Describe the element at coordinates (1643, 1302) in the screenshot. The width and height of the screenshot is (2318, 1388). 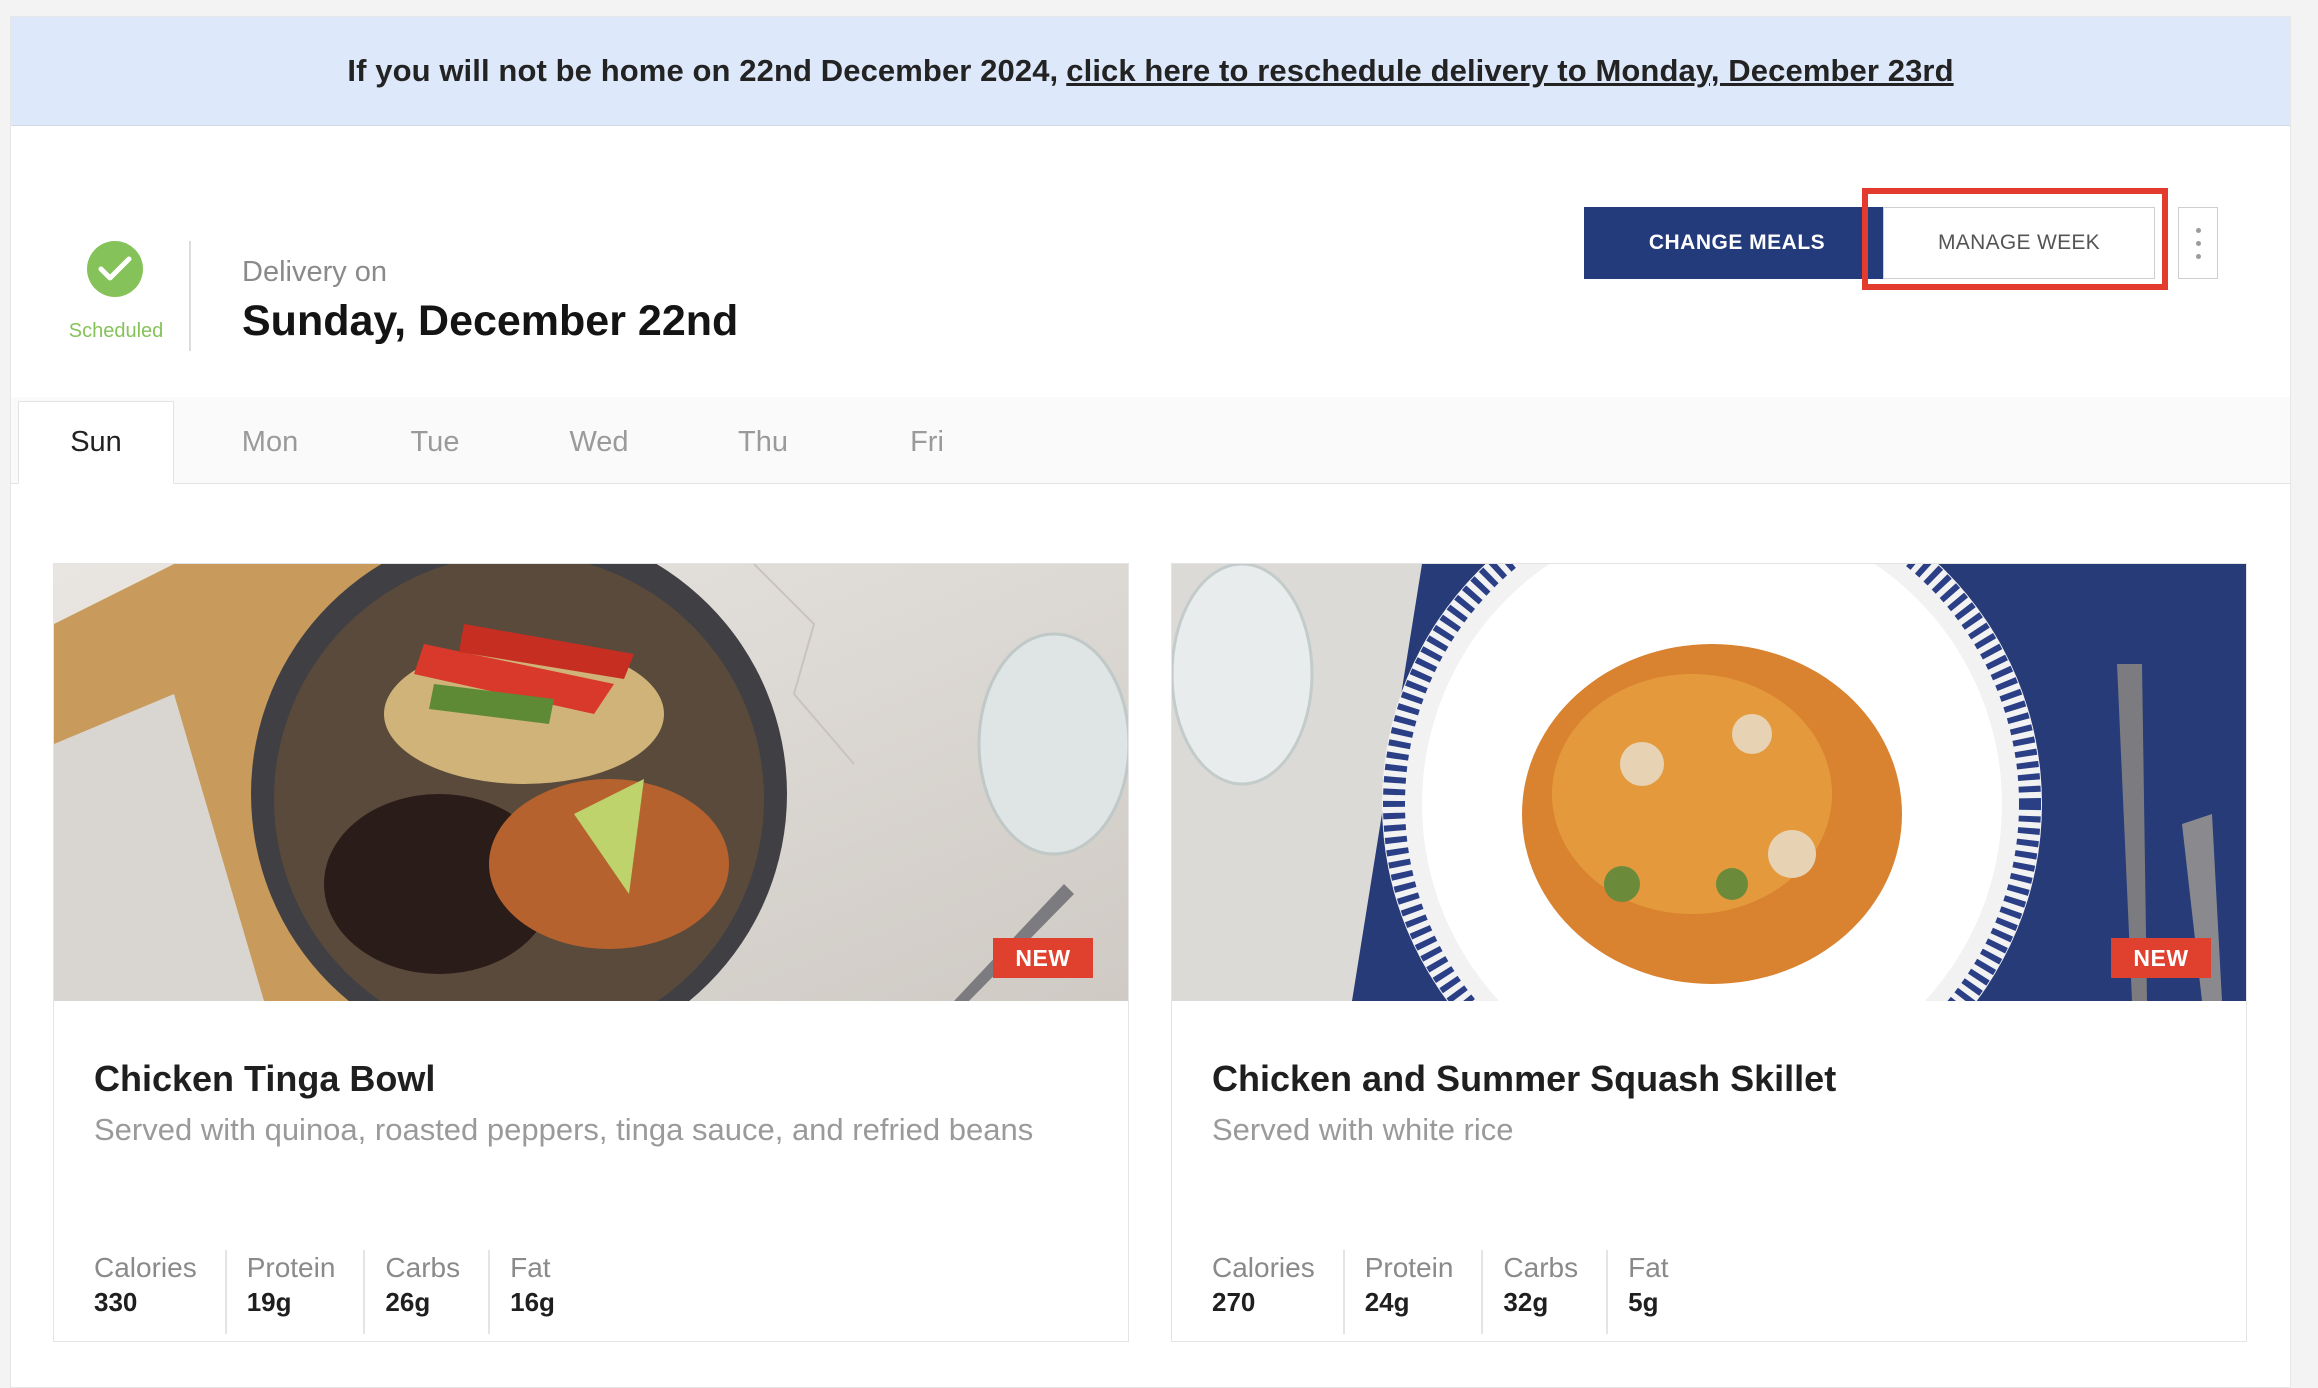
I see `nutrition-value: 5g` at that location.